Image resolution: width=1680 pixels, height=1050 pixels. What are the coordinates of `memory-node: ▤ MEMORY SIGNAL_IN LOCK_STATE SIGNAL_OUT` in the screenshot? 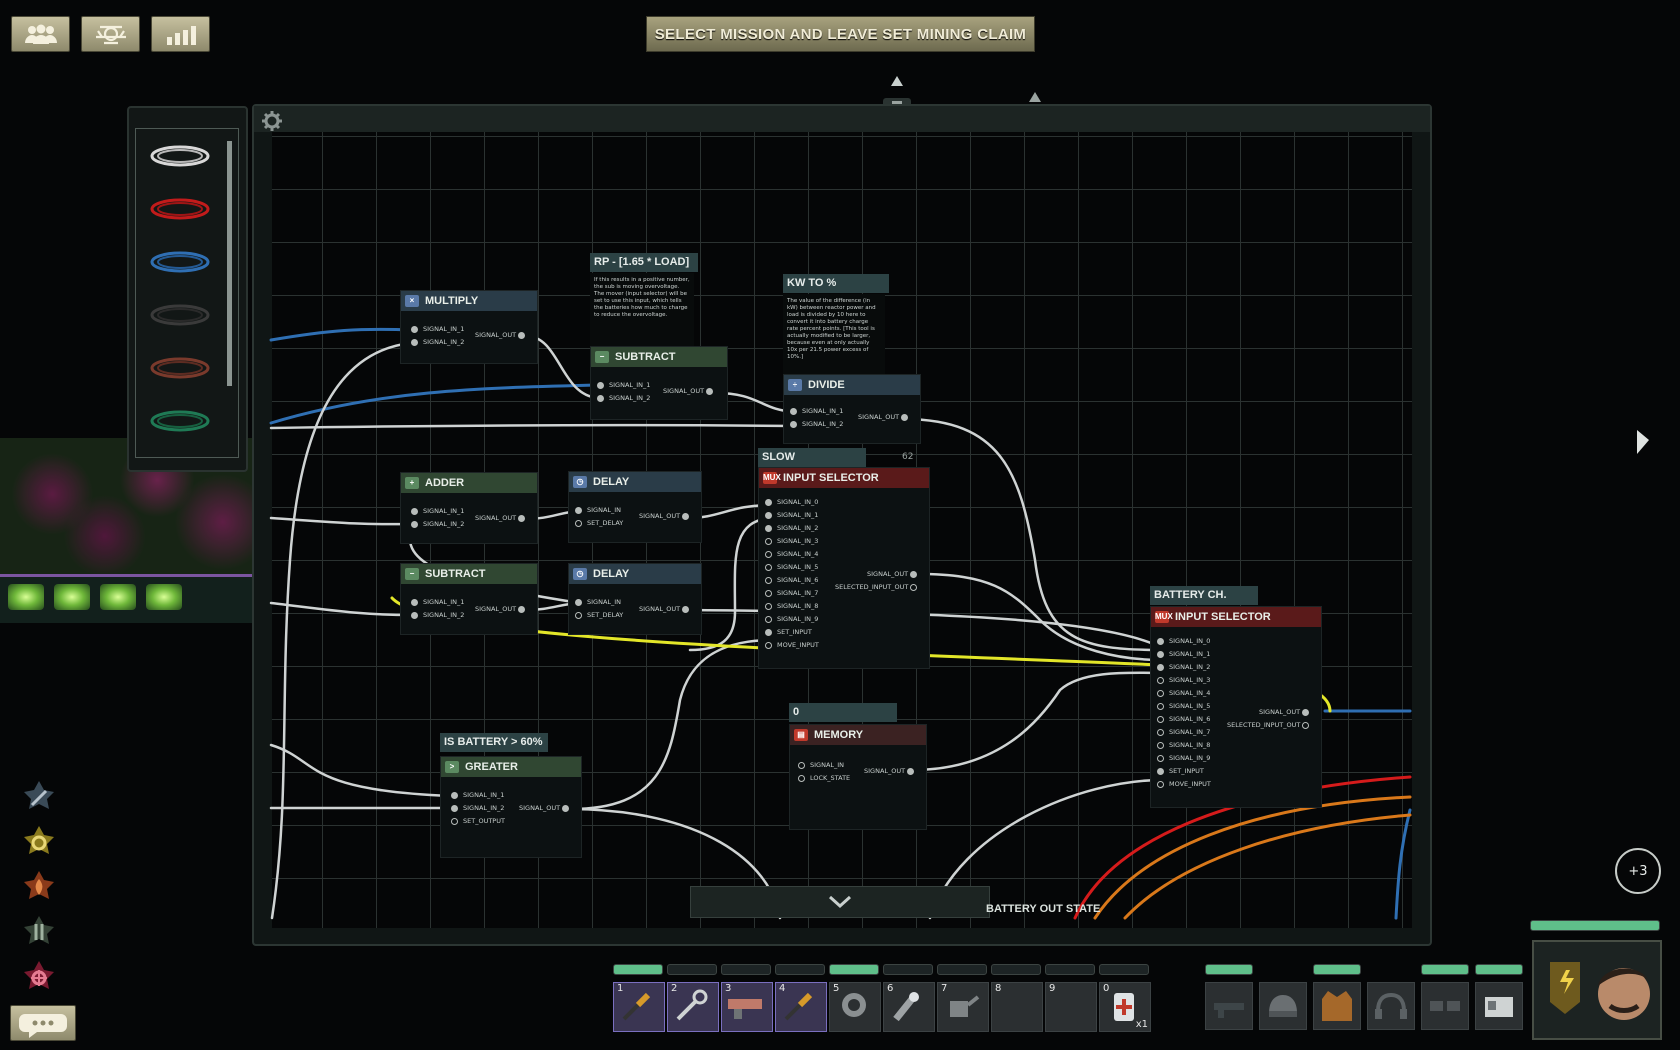 It's located at (858, 777).